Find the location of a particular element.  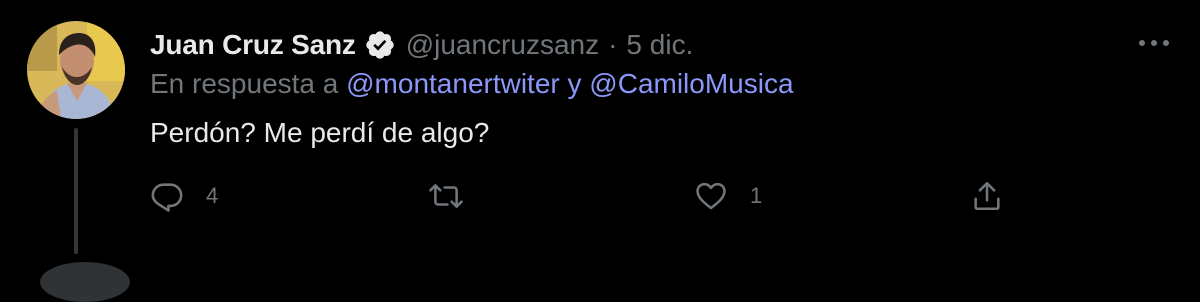

timestamp: 5 dic. is located at coordinates (659, 45).